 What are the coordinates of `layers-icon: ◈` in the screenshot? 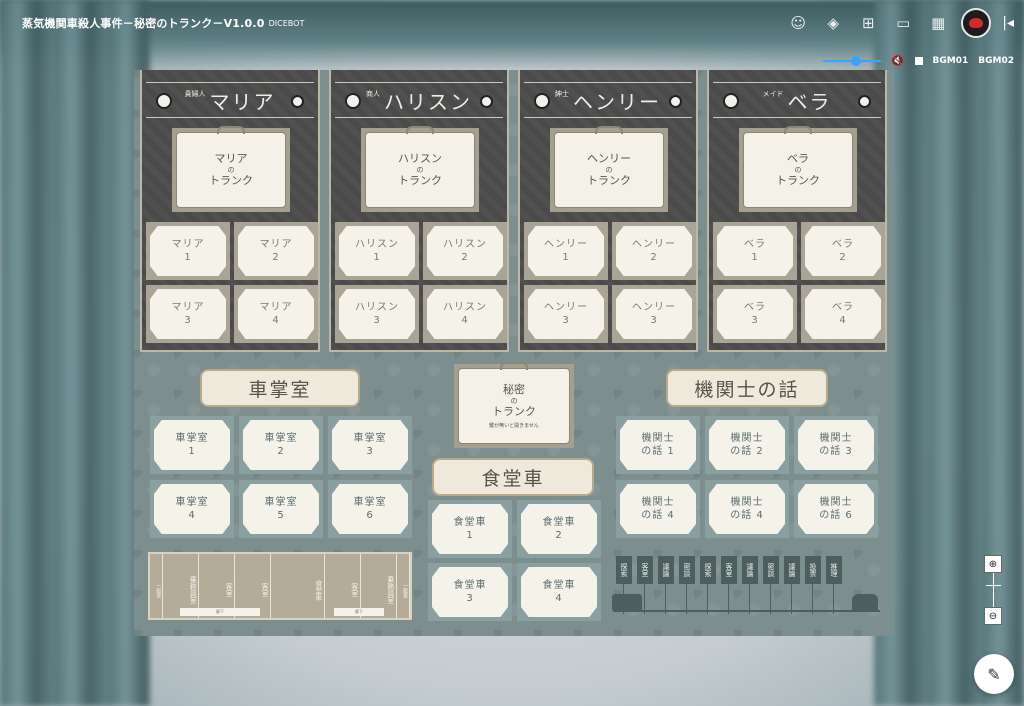 It's located at (833, 23).